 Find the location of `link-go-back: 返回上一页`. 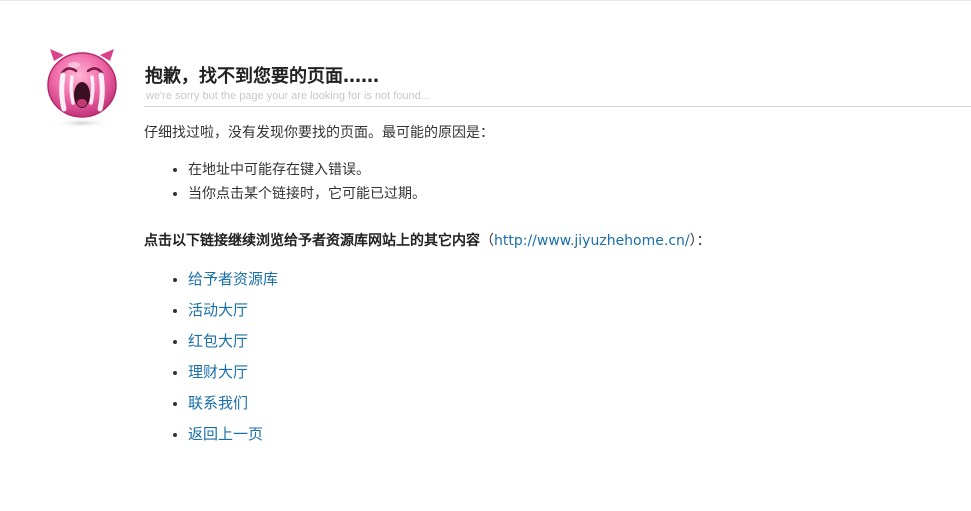

link-go-back: 返回上一页 is located at coordinates (225, 434).